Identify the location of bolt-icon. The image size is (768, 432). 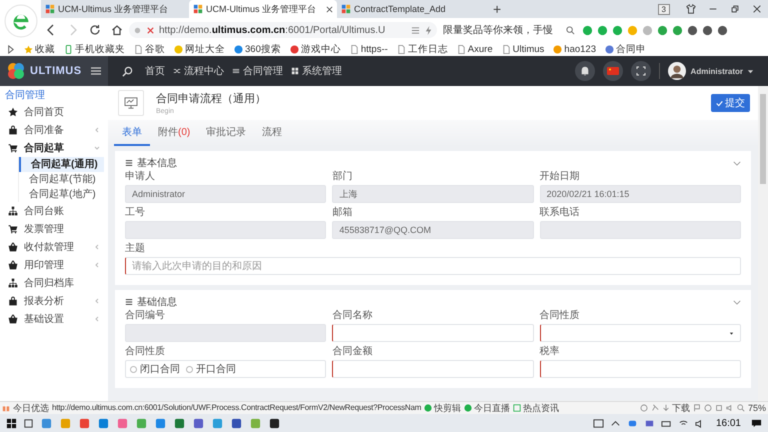
(428, 30).